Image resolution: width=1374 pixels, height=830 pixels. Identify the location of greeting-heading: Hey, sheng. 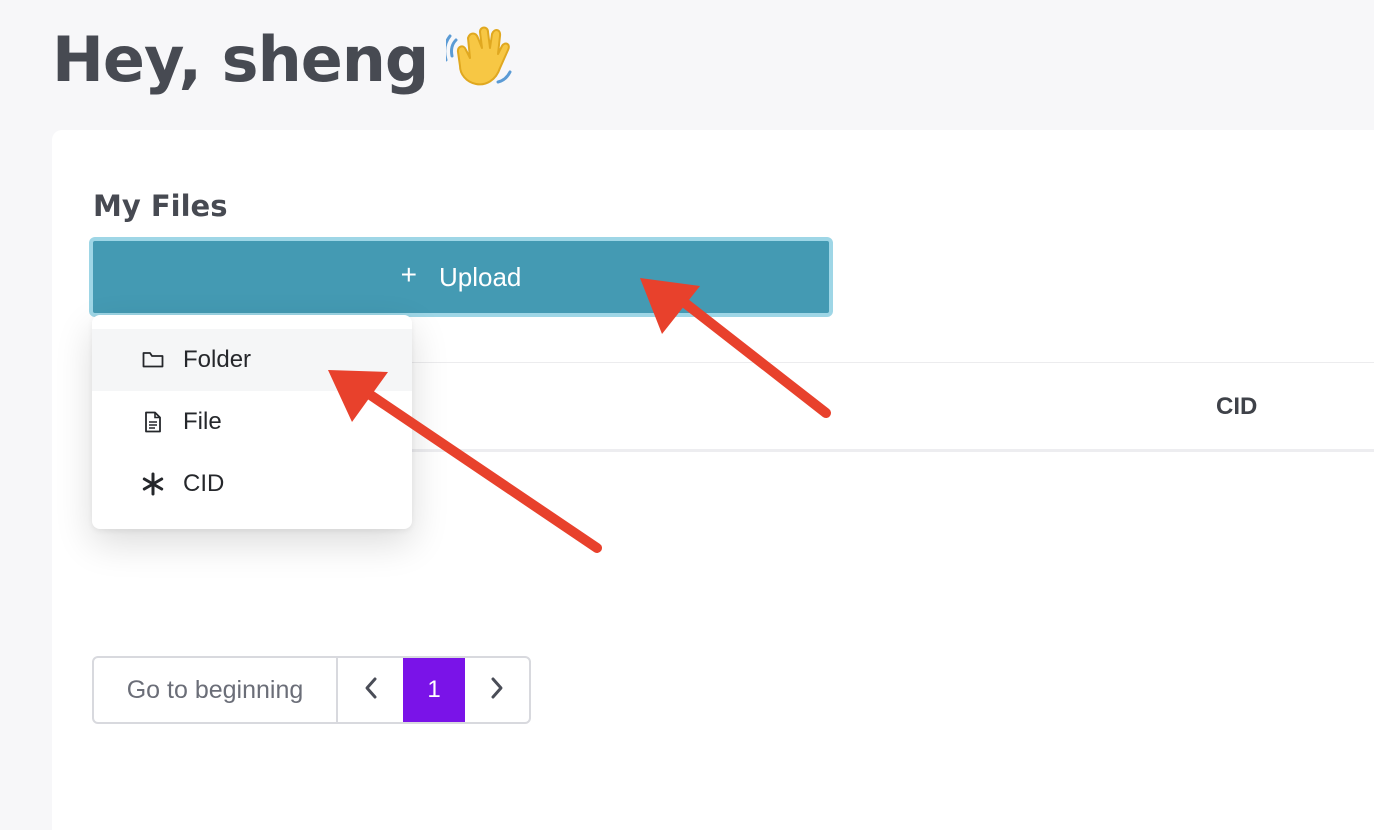
(284, 64).